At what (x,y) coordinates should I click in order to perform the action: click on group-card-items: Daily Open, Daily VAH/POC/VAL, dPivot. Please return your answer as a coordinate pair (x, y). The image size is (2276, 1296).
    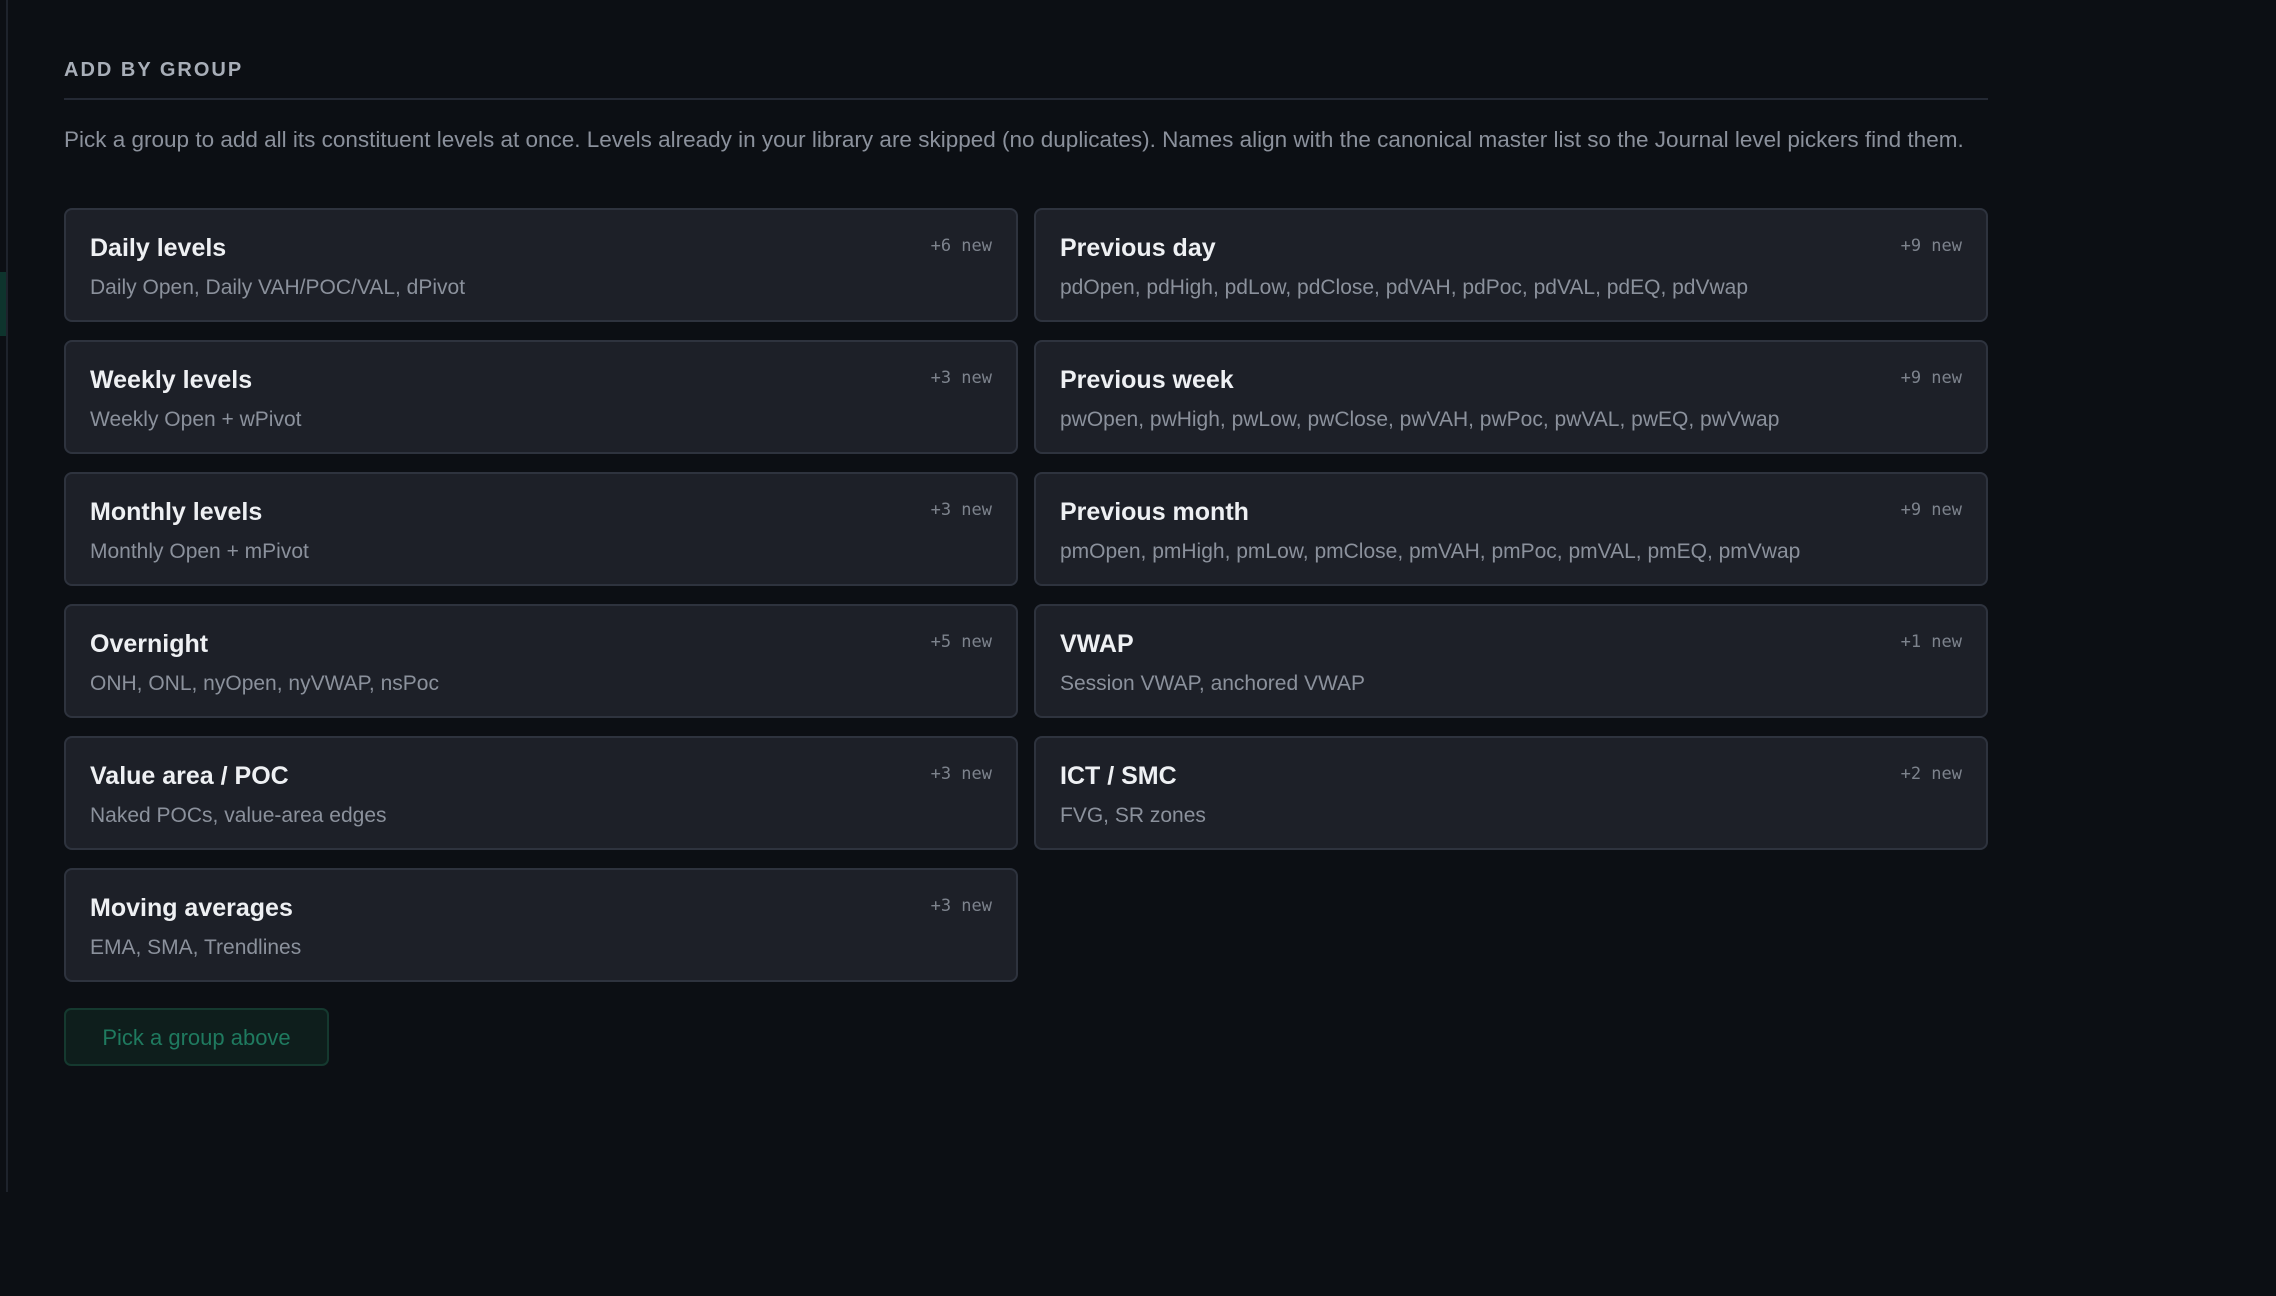
    Looking at the image, I should click on (278, 287).